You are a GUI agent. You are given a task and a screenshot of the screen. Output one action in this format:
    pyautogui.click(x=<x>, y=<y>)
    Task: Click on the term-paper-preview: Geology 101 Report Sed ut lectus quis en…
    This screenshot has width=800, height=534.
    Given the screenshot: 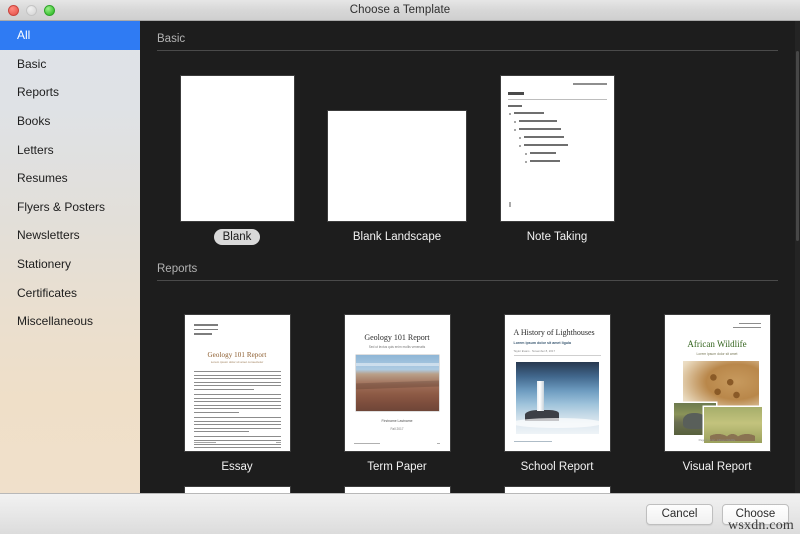 What is the action you would take?
    pyautogui.click(x=397, y=383)
    